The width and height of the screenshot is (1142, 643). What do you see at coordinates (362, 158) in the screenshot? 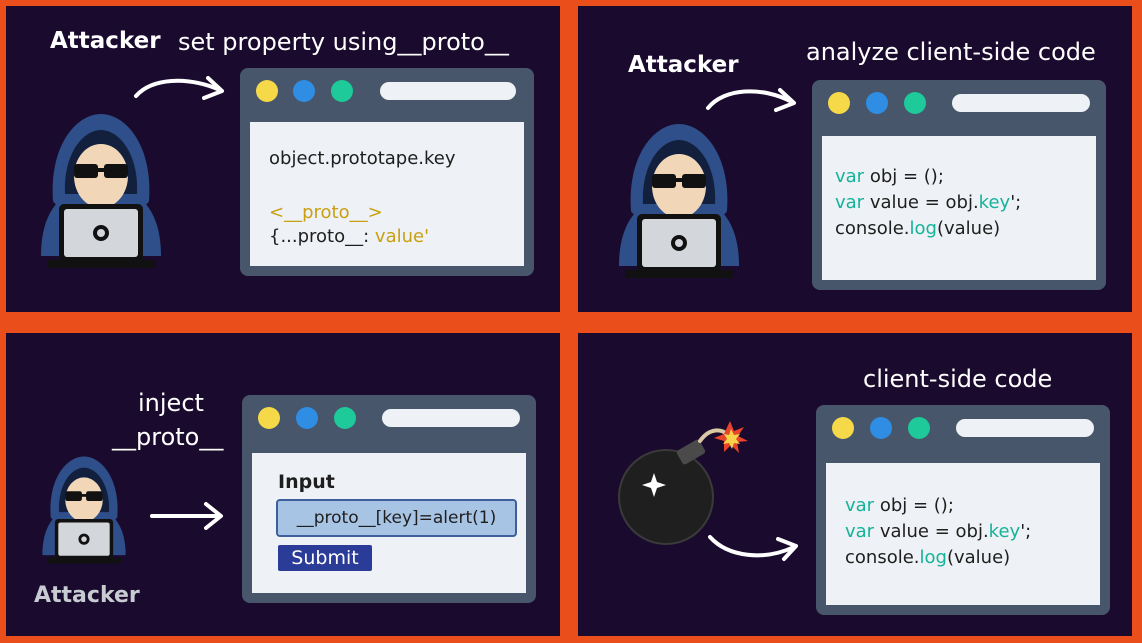
I see `code-line: object.prototape.key` at bounding box center [362, 158].